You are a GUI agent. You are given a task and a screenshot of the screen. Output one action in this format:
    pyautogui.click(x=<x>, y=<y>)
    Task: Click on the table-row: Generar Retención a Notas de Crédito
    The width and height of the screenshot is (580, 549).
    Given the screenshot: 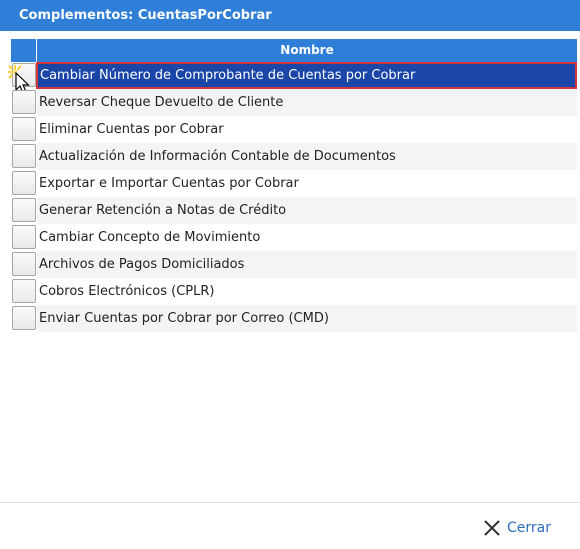 What is the action you would take?
    pyautogui.click(x=294, y=210)
    